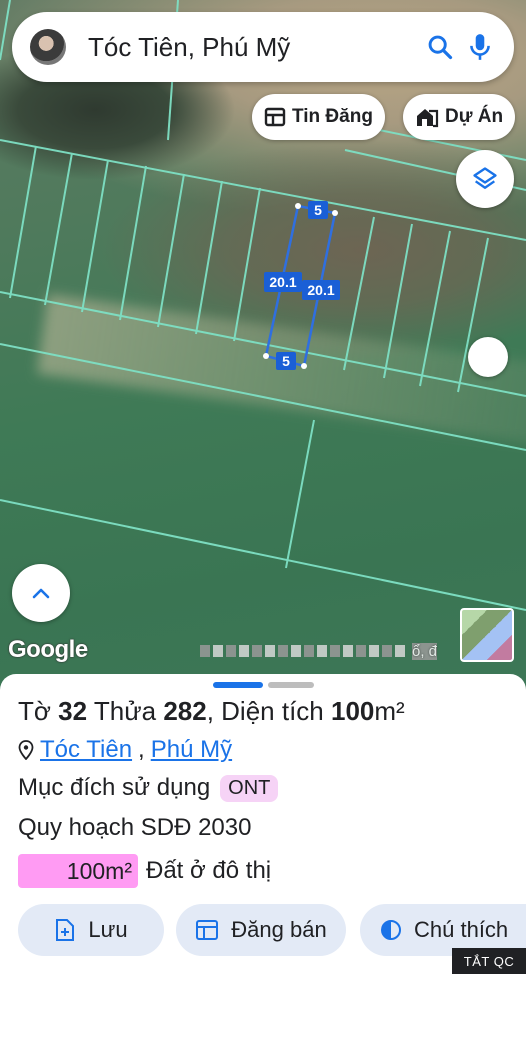  Describe the element at coordinates (282, 282) in the screenshot. I see `parcel-left-length: 20.1` at that location.